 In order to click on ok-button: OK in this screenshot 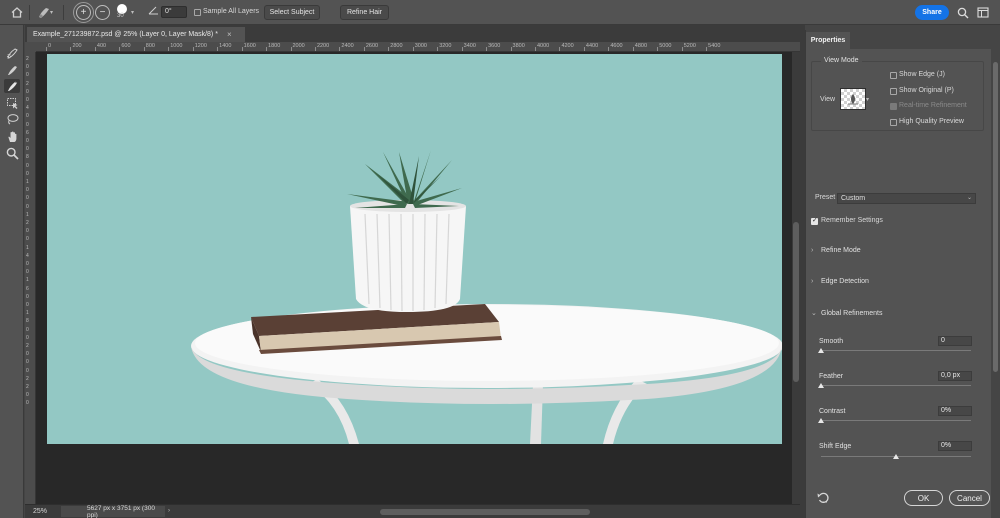, I will do `click(923, 498)`.